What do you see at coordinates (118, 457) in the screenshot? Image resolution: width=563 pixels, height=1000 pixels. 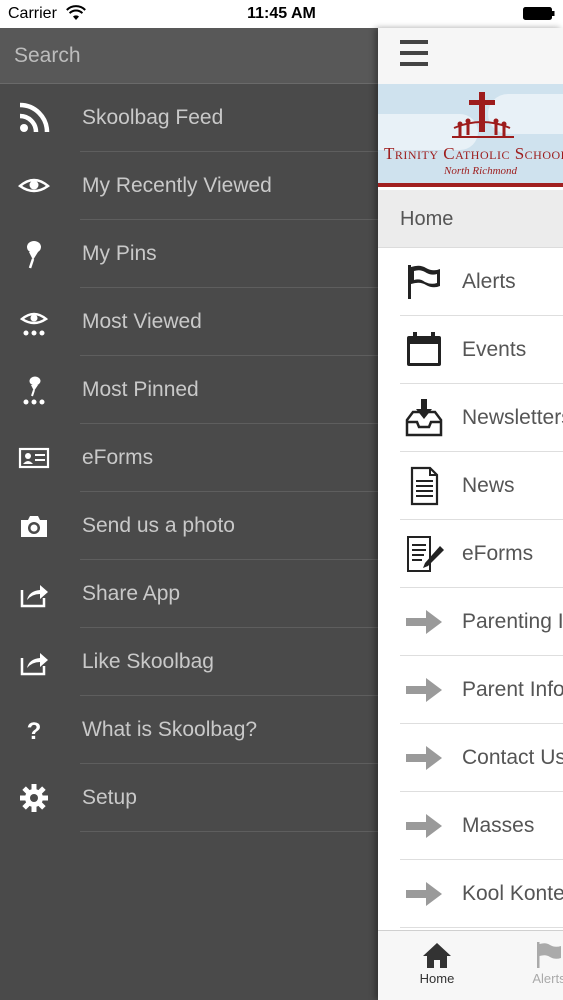 I see `menu-item-label: eForms` at bounding box center [118, 457].